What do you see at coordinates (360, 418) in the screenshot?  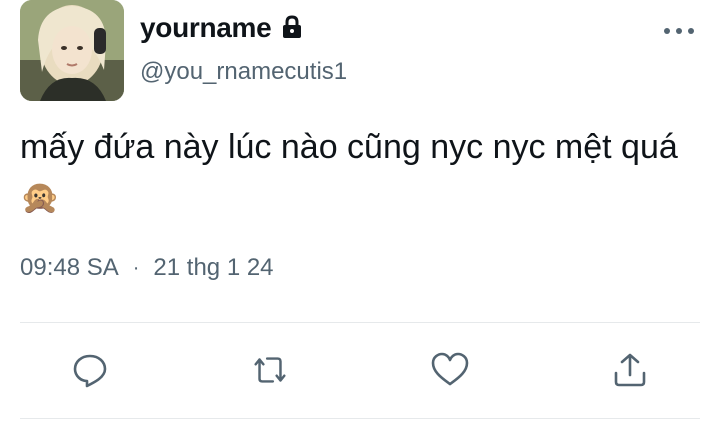 I see `divider-bottom` at bounding box center [360, 418].